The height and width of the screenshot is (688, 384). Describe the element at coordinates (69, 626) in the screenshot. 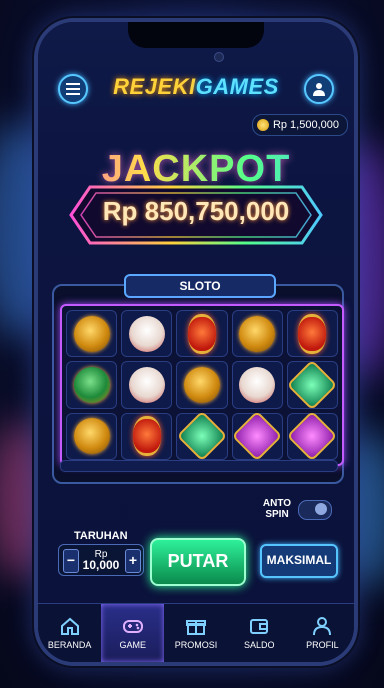

I see `home-icon` at that location.